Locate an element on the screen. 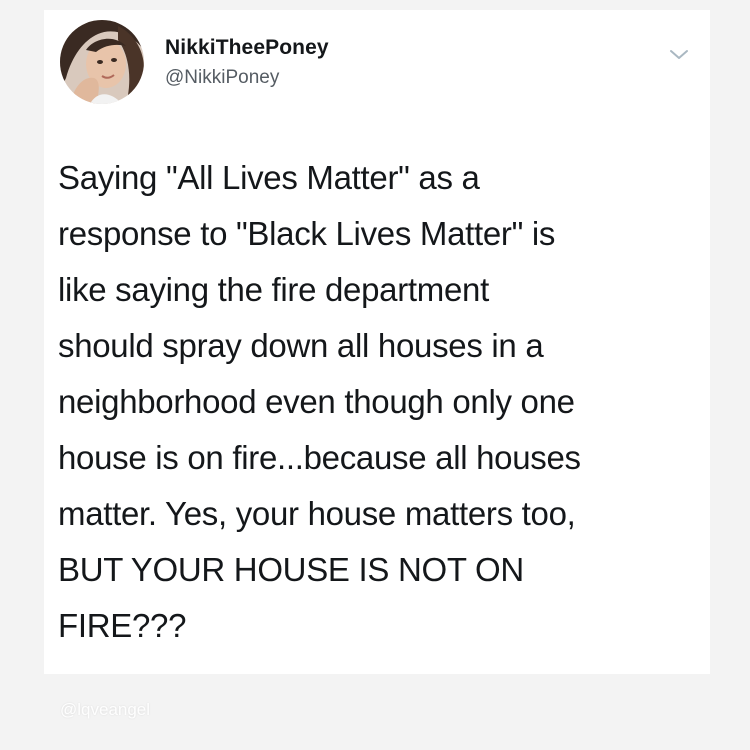 The image size is (750, 750). tweet-text-line: matter. Yes, your house matters too, is located at coordinates (317, 513).